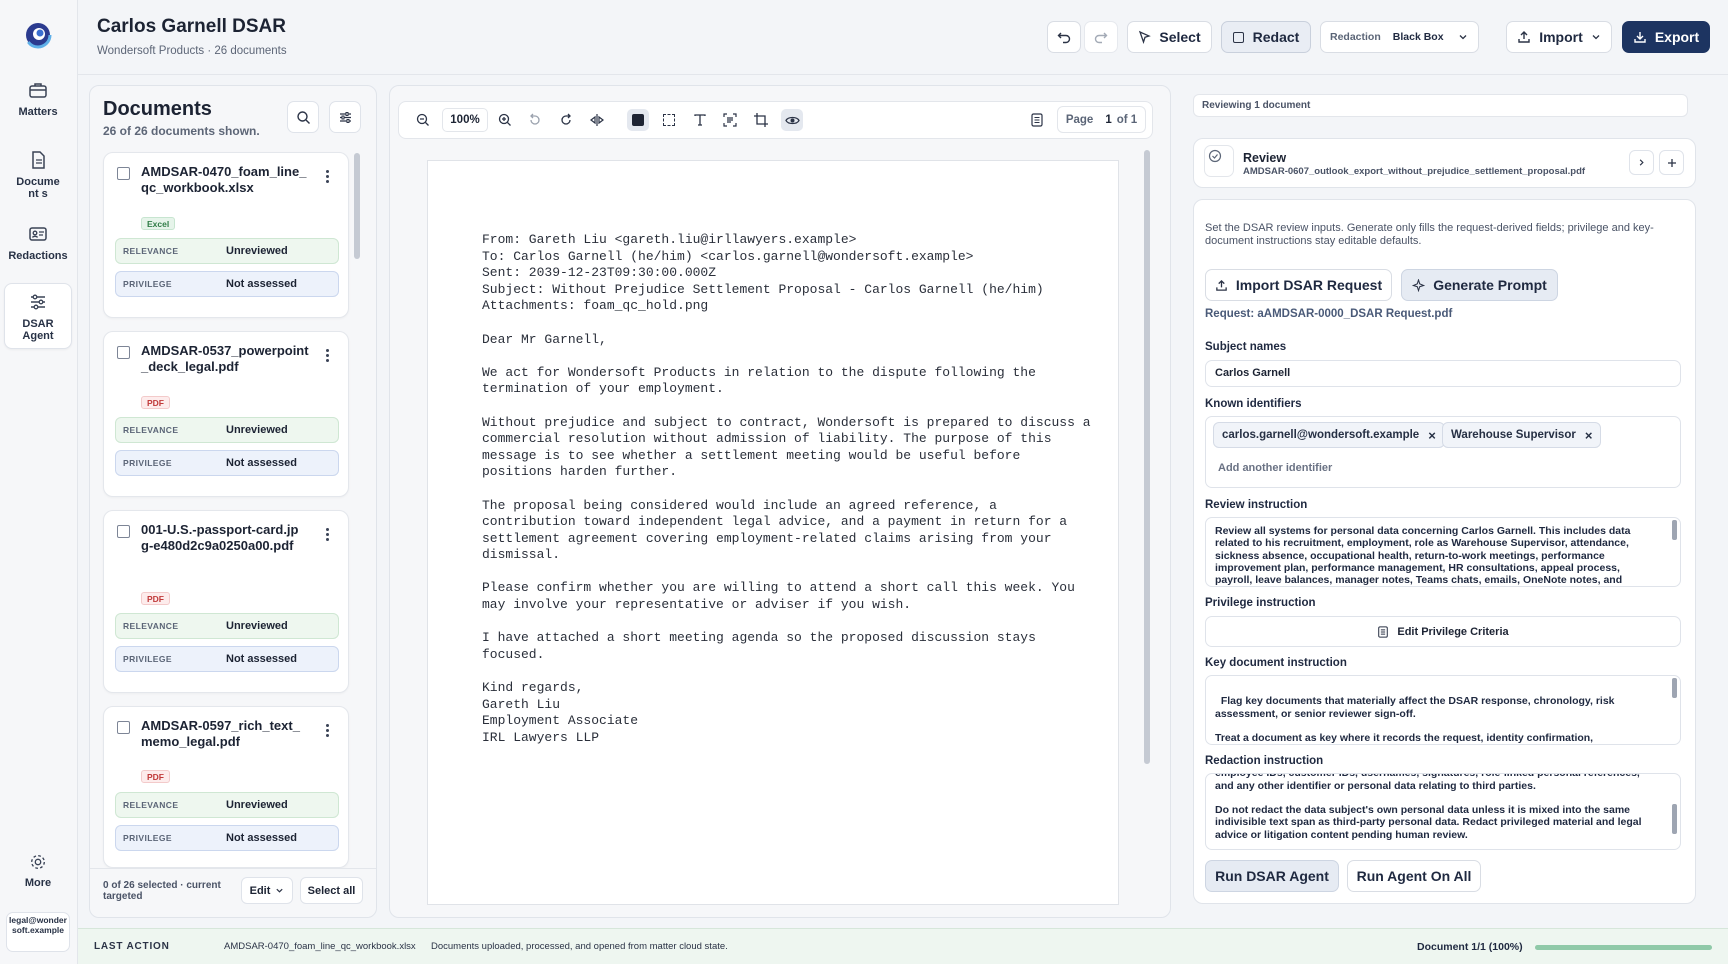  Describe the element at coordinates (566, 120) in the screenshot. I see `rotate-right-button` at that location.